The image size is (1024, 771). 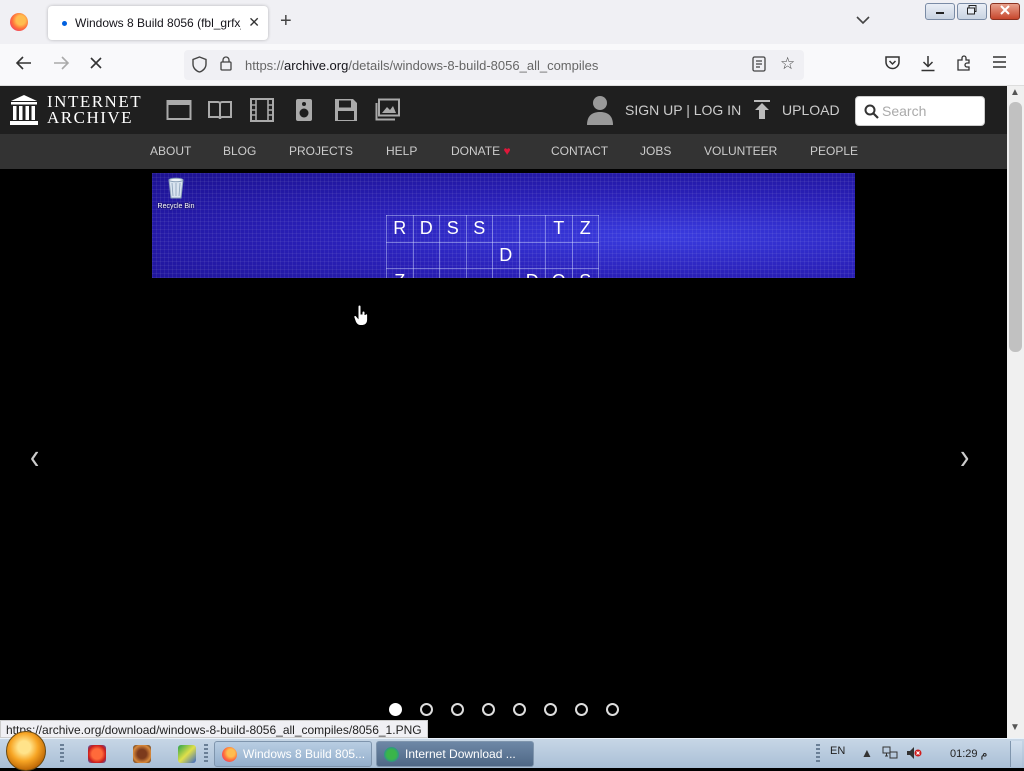 I want to click on nav-blog: BLOG, so click(x=239, y=151).